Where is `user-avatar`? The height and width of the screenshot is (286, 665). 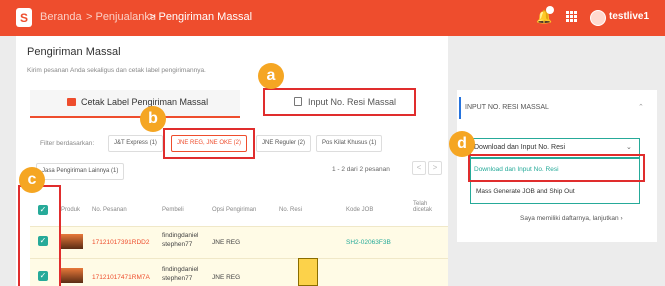
user-avatar is located at coordinates (598, 18).